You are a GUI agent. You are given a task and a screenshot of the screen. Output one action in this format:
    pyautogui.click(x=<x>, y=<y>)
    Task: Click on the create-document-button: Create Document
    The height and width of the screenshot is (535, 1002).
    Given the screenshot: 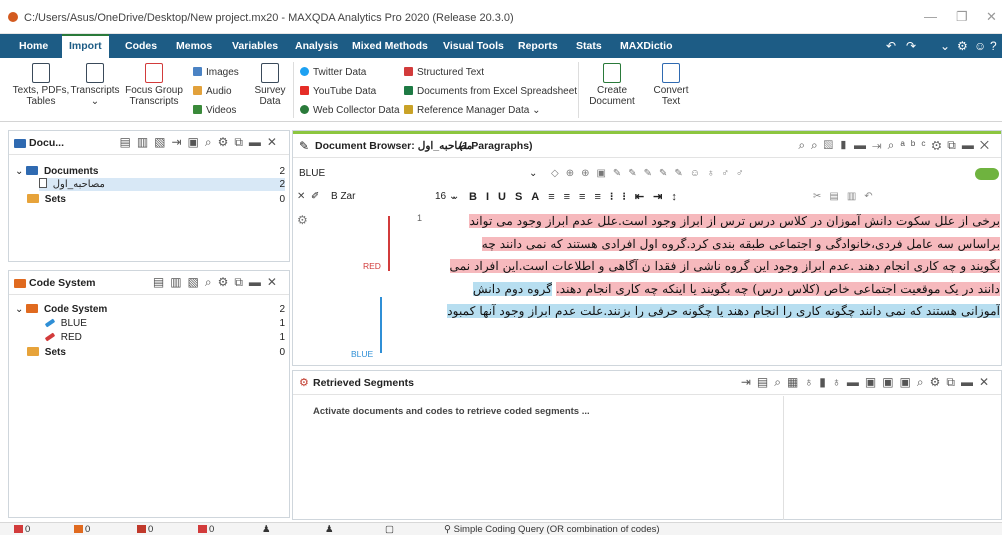 What is the action you would take?
    pyautogui.click(x=612, y=85)
    